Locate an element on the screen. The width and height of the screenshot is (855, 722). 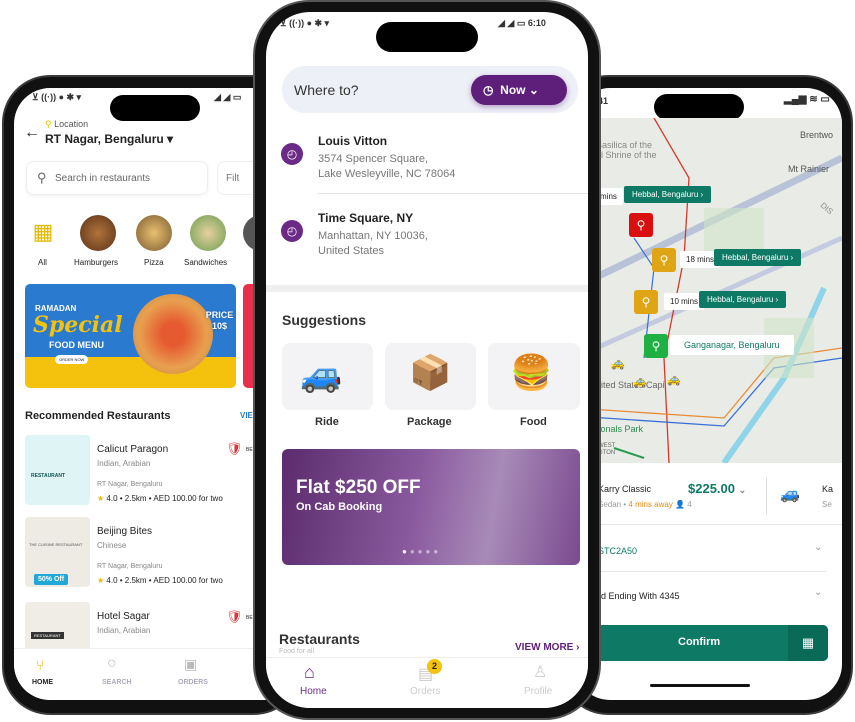
signal-wifi-battery-icons: ▂▄▆ ≋ ▭ is located at coordinates (807, 99).